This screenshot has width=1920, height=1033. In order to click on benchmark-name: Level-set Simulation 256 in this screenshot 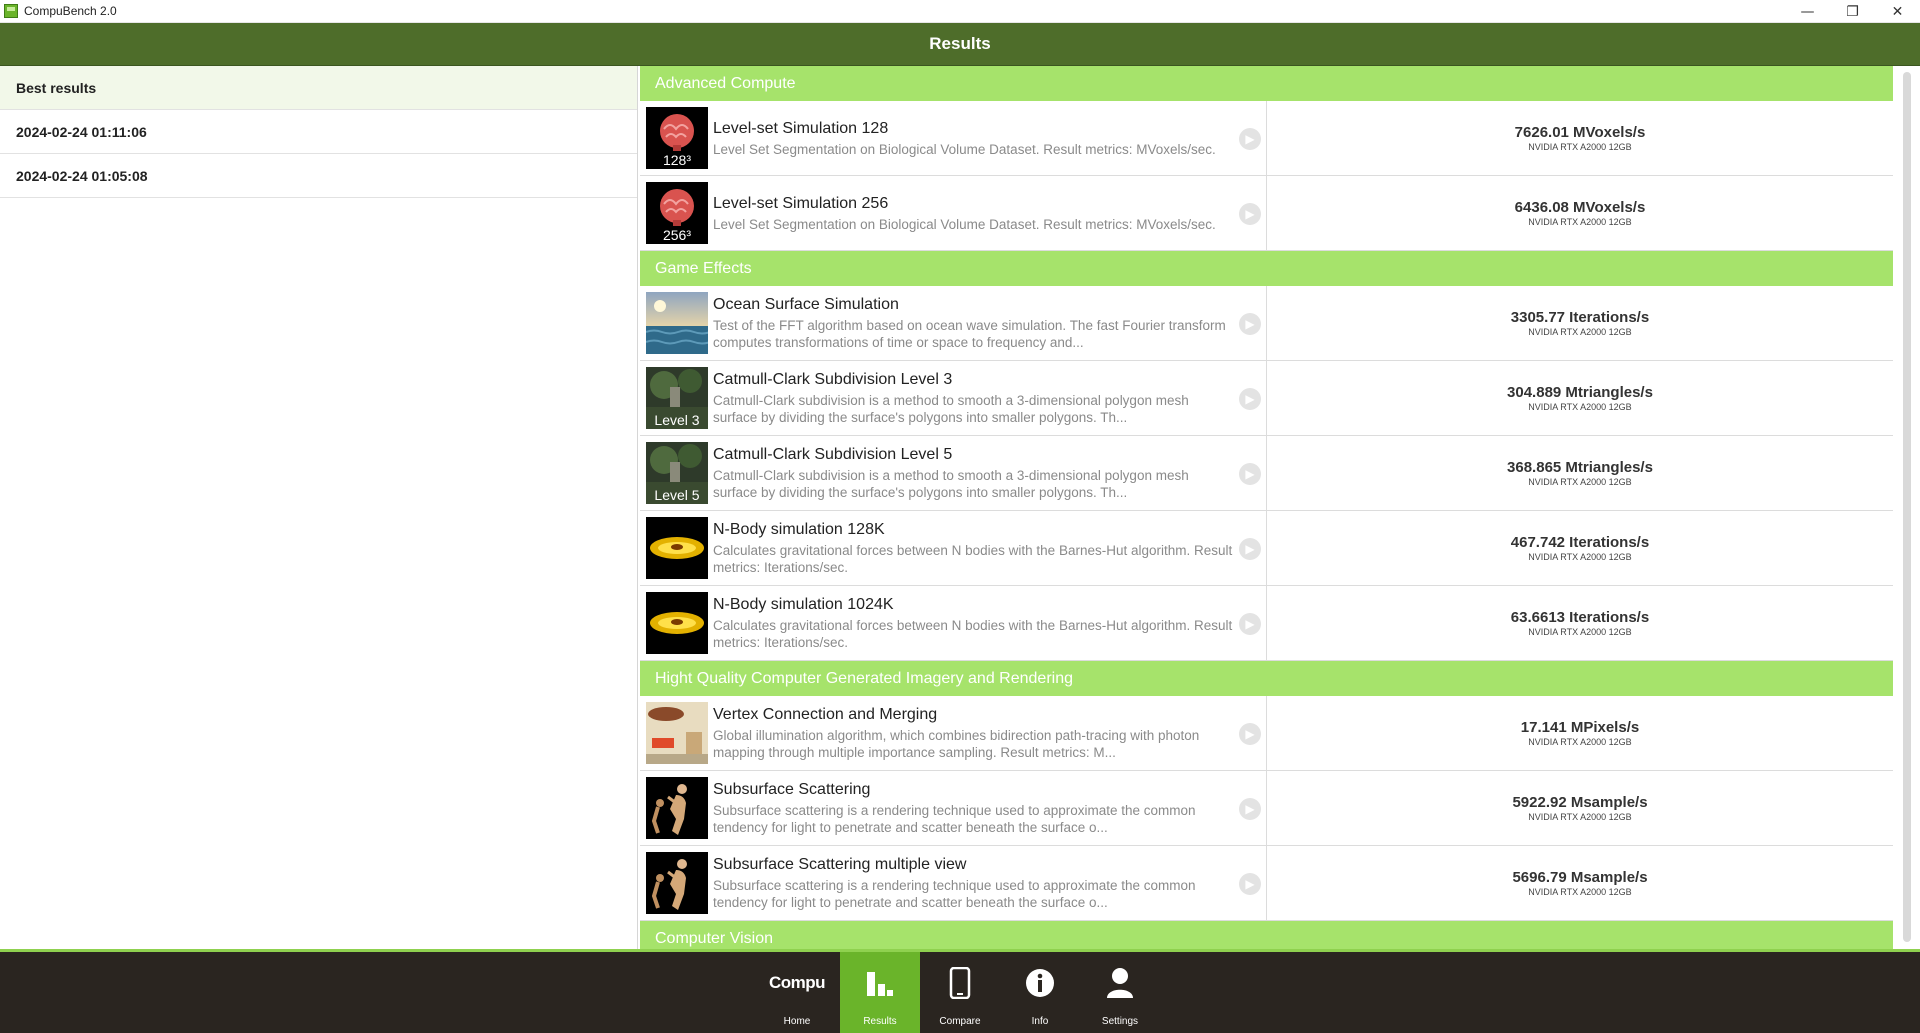, I will do `click(801, 203)`.